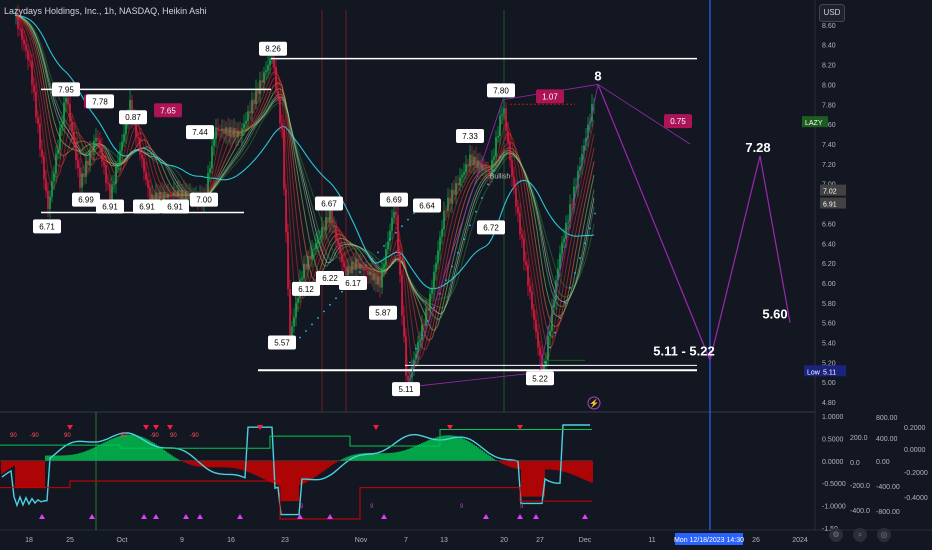 This screenshot has width=932, height=550. Describe the element at coordinates (860, 535) in the screenshot. I see `search-icon: ⌕` at that location.